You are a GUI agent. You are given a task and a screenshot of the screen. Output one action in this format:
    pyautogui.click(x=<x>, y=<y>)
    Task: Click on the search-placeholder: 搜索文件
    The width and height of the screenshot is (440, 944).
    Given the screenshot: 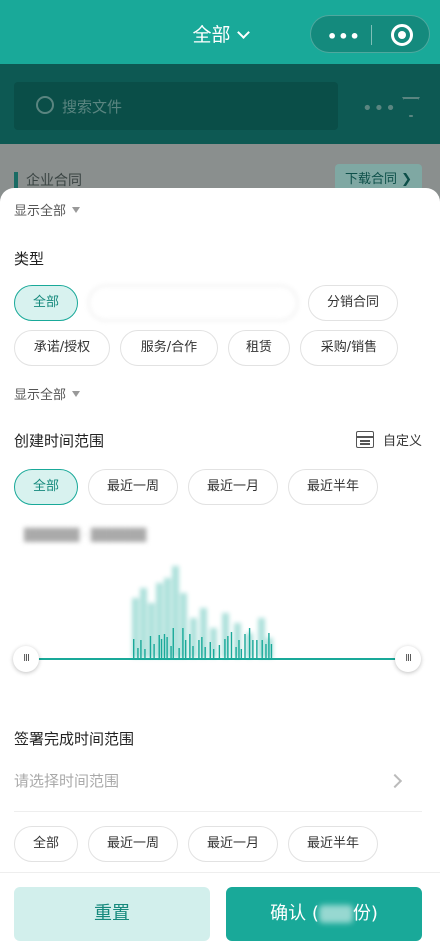 What is the action you would take?
    pyautogui.click(x=92, y=107)
    